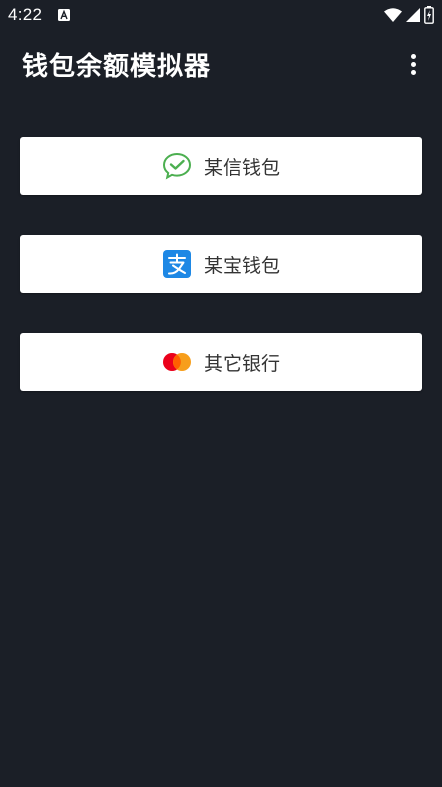  I want to click on battery-icon, so click(429, 15).